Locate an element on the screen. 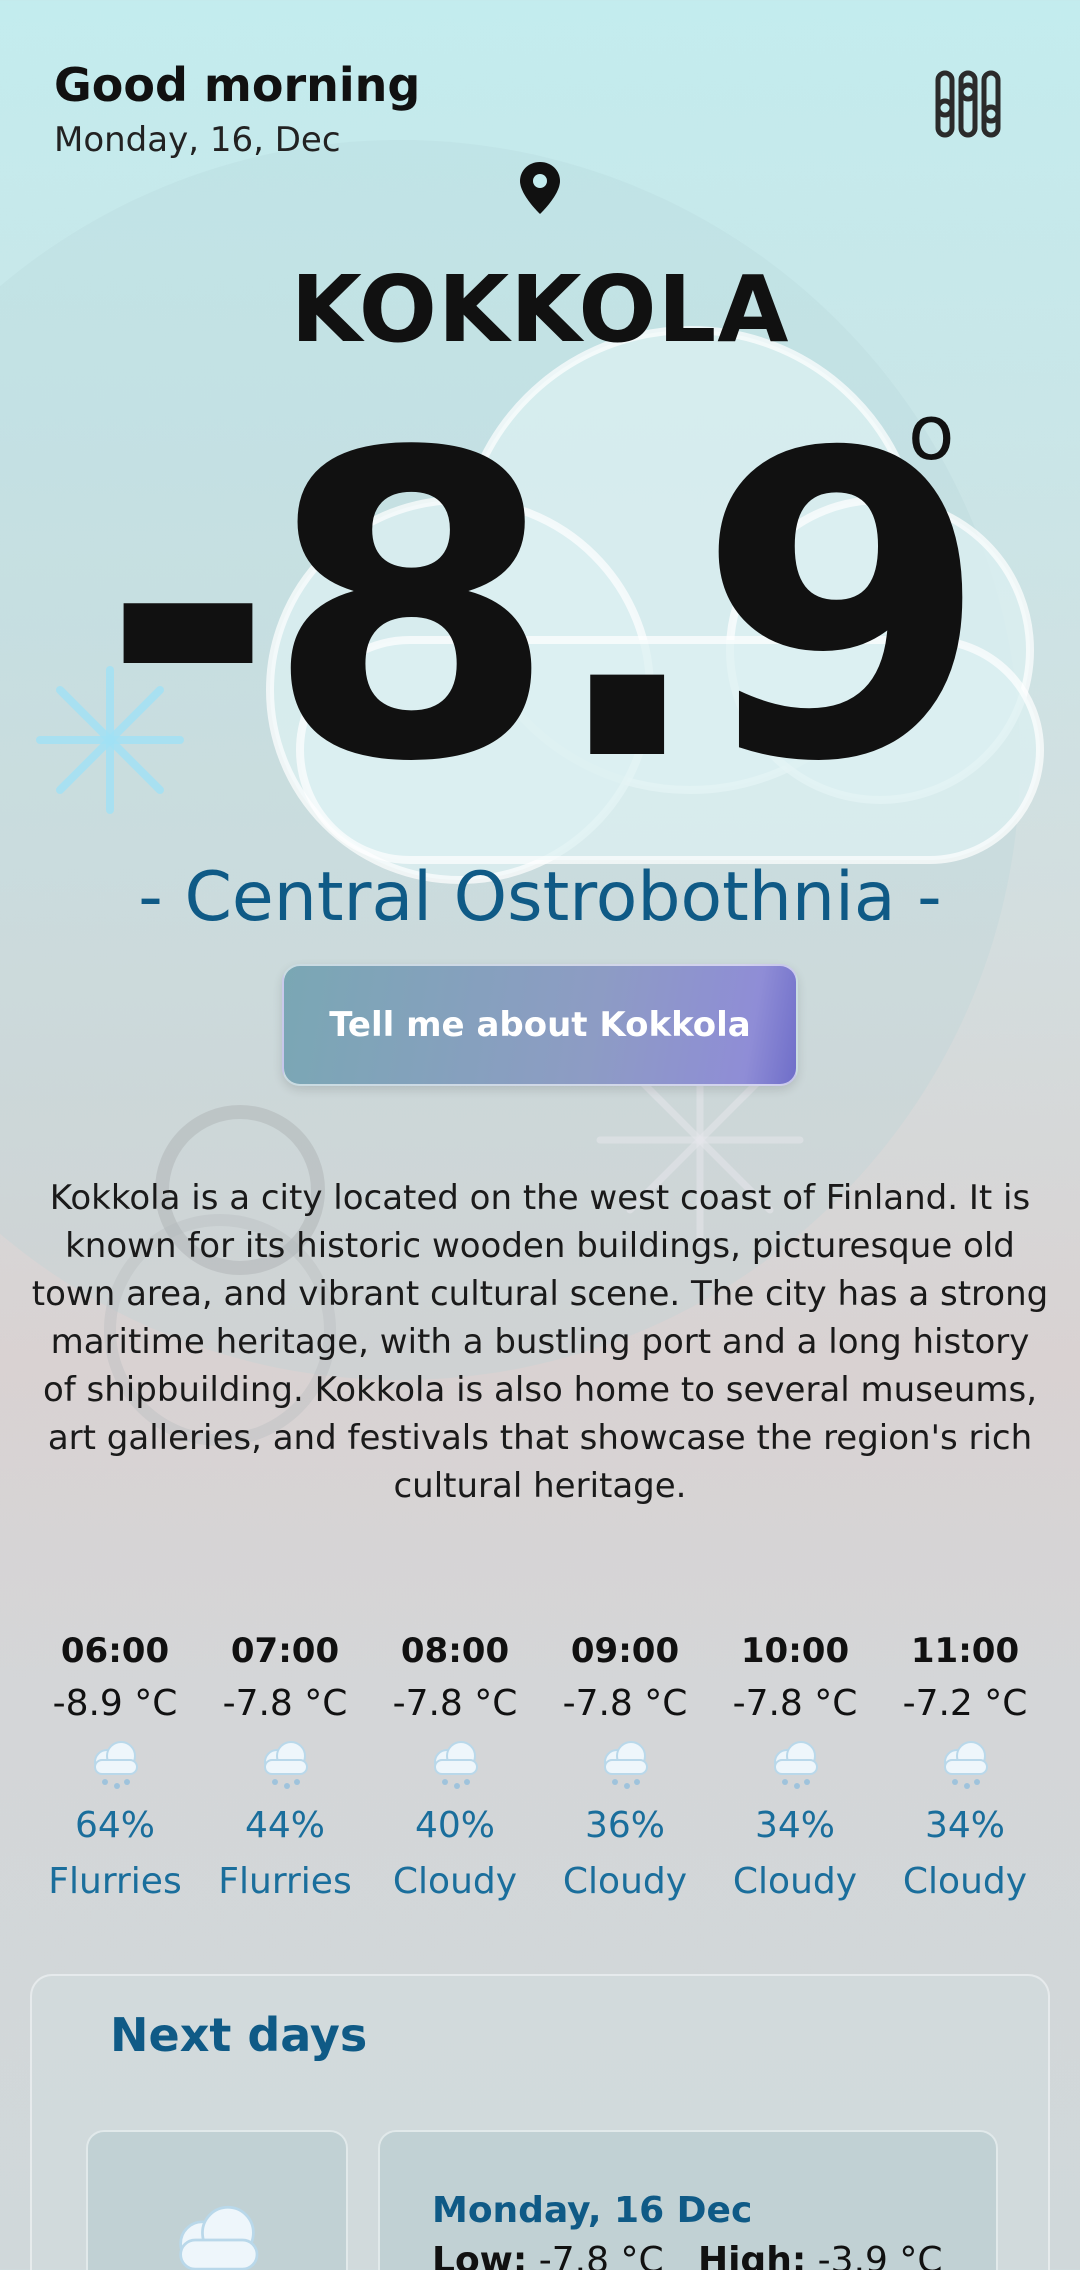  hourly-item: 08:00 -7.8 °C 40% Cloudy is located at coordinates (455, 1768).